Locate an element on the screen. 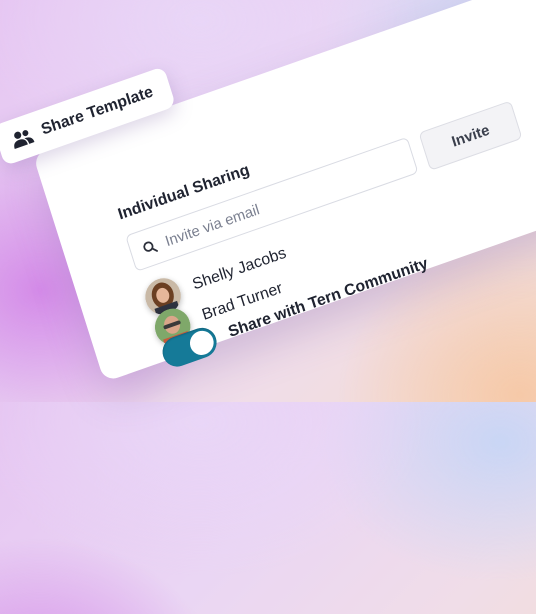 The image size is (536, 614). people-icon is located at coordinates (24, 139).